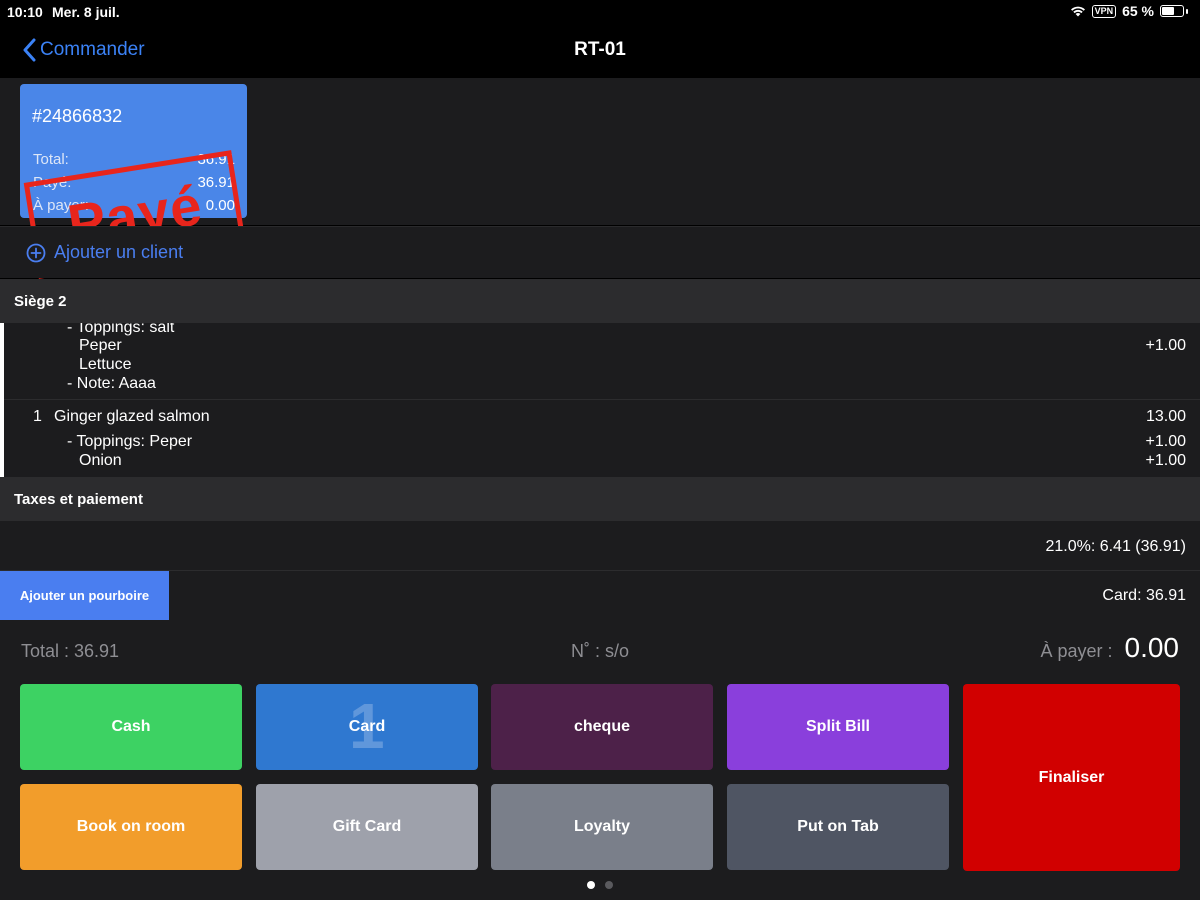  I want to click on payment-line: Card: 36.91, so click(1144, 595).